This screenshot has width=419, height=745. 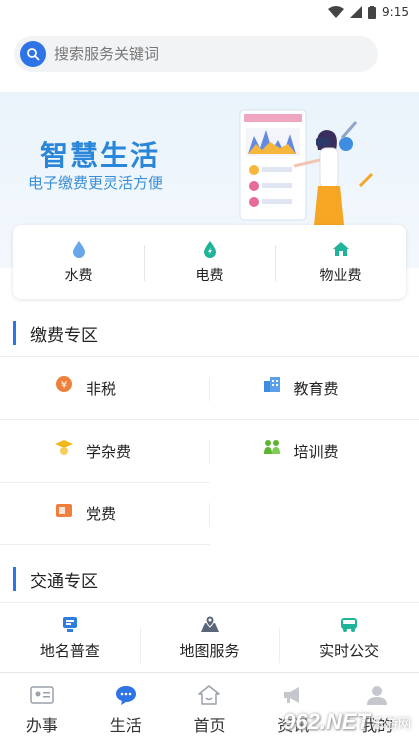 What do you see at coordinates (126, 709) in the screenshot?
I see `tab-life: 生活` at bounding box center [126, 709].